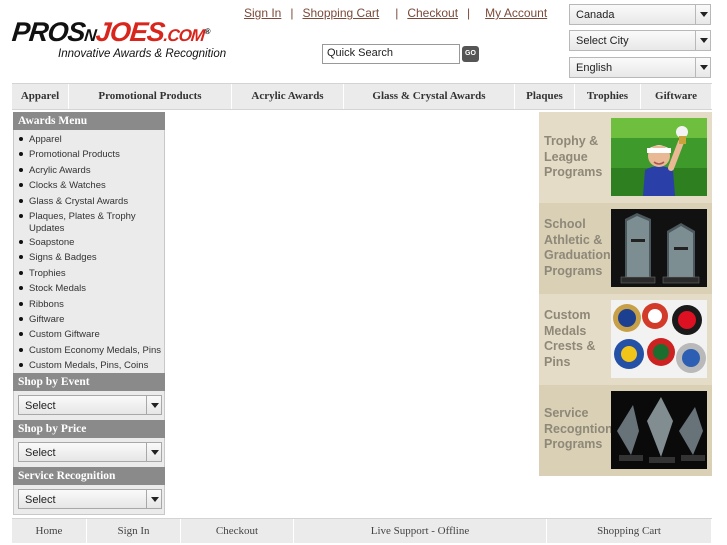 This screenshot has height=545, width=727. I want to click on nav-giftware: Giftware, so click(676, 96).